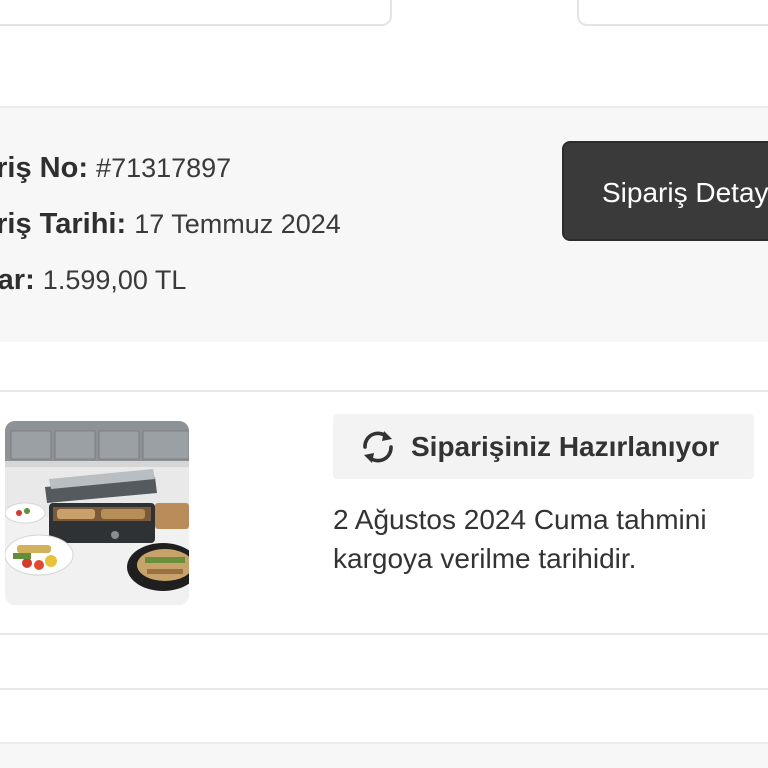  Describe the element at coordinates (63, 224) in the screenshot. I see `order-date-label: ariş Tarihi:` at that location.